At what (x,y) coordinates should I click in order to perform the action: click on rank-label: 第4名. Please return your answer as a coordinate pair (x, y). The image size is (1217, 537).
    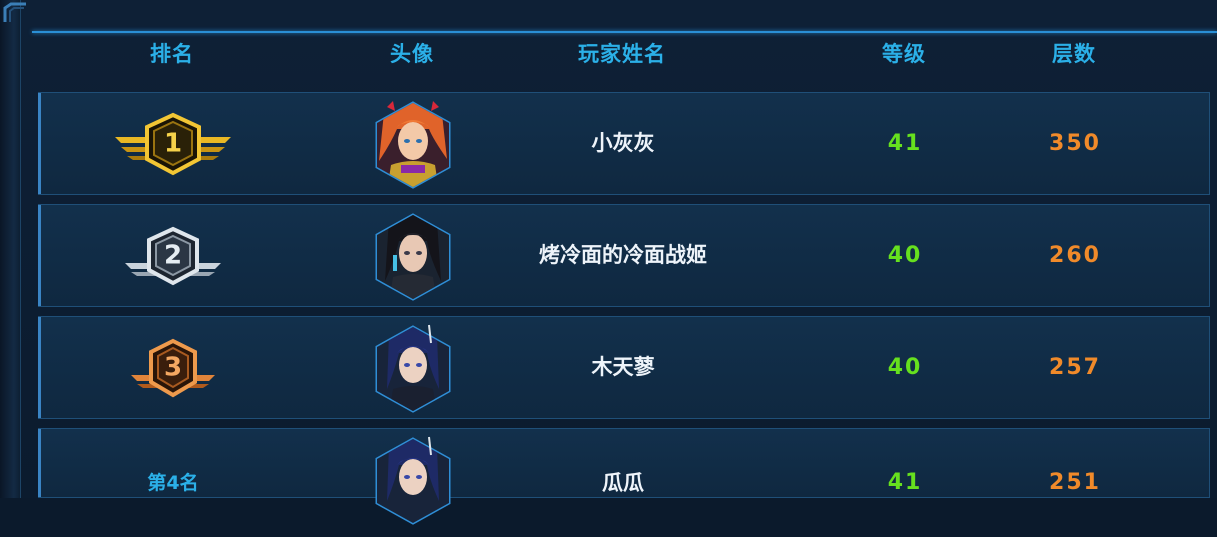
    Looking at the image, I should click on (173, 483).